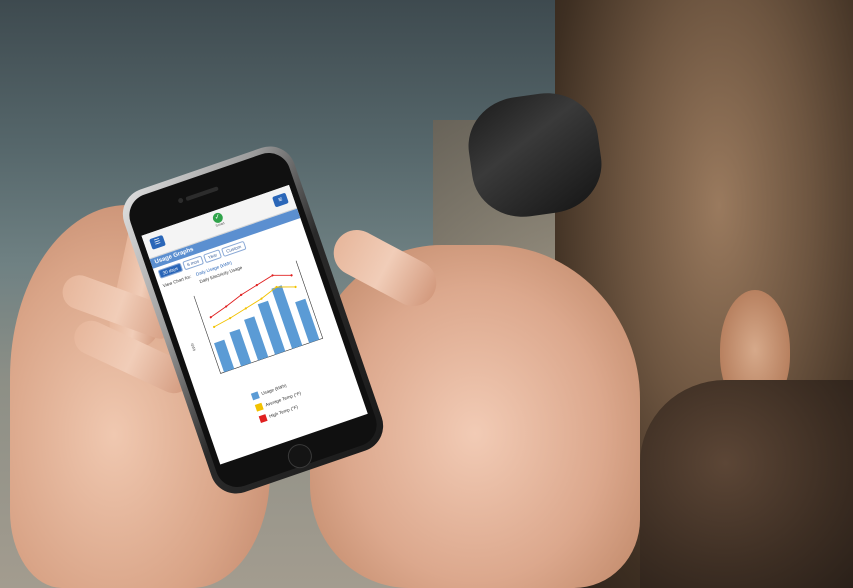 This screenshot has width=853, height=588. What do you see at coordinates (192, 346) in the screenshot?
I see `y-axis-label: kWh` at bounding box center [192, 346].